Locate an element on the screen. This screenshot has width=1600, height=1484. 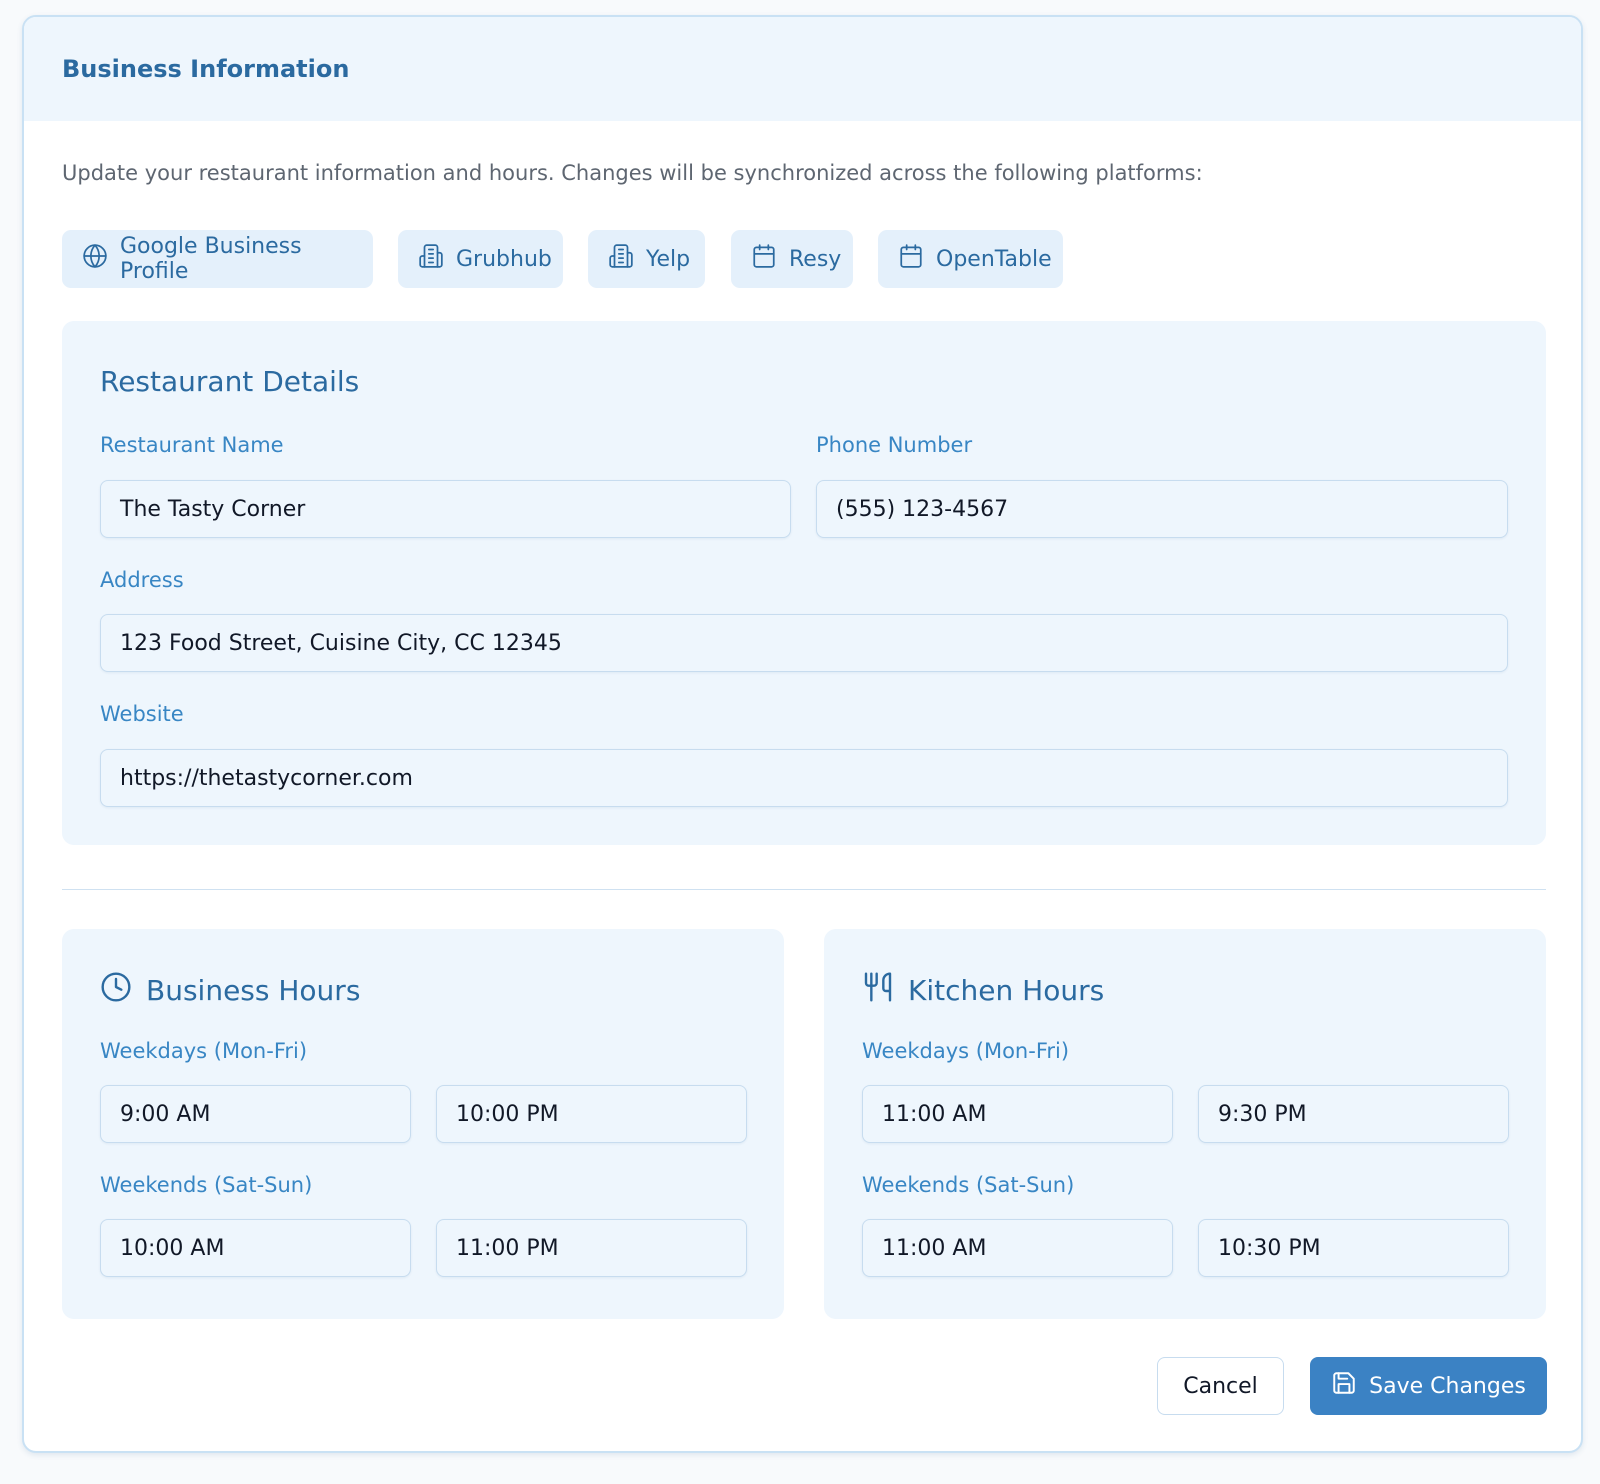
kitchen-hours-title-text: Kitchen Hours is located at coordinates (1006, 990).